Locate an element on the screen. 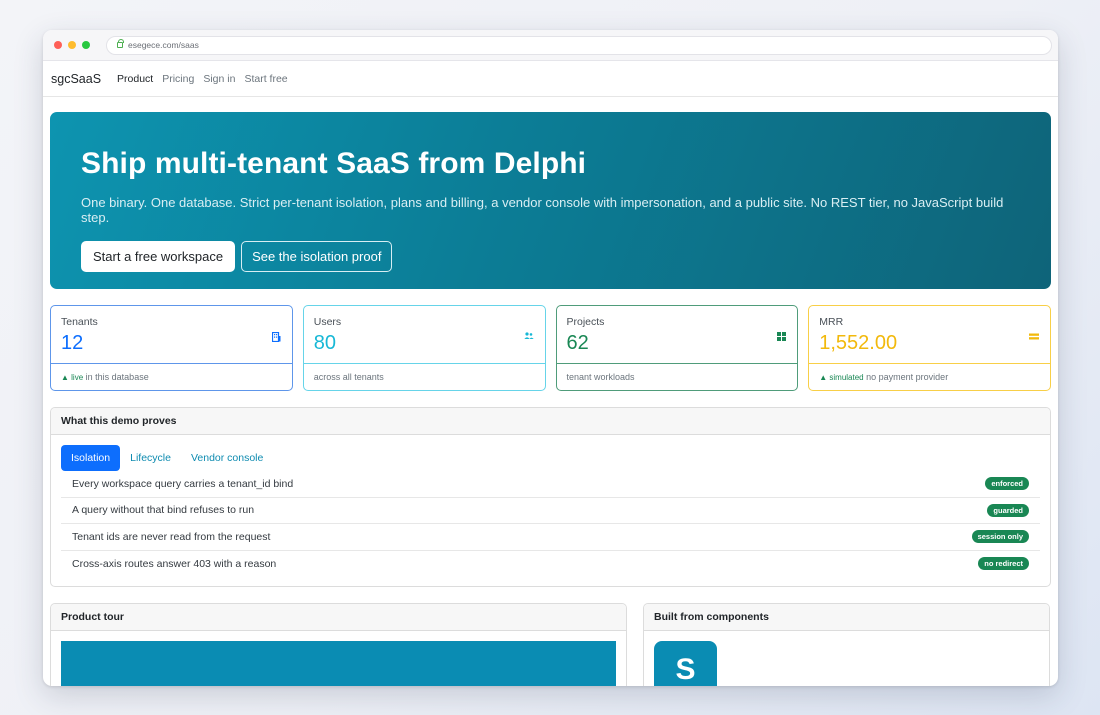 This screenshot has width=1100, height=715. maximize-window-button is located at coordinates (86, 45).